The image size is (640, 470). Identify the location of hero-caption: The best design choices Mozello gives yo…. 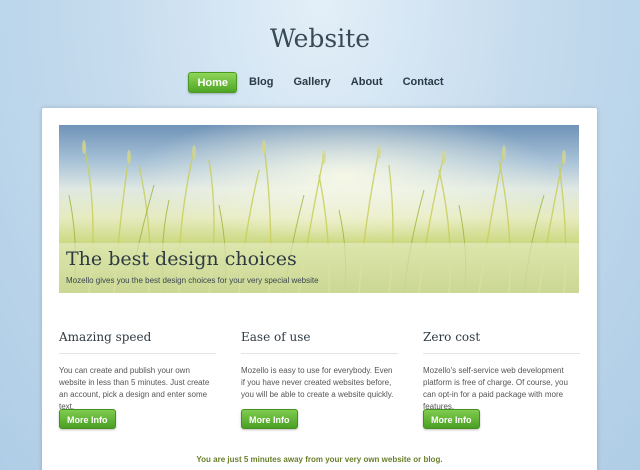
(319, 268).